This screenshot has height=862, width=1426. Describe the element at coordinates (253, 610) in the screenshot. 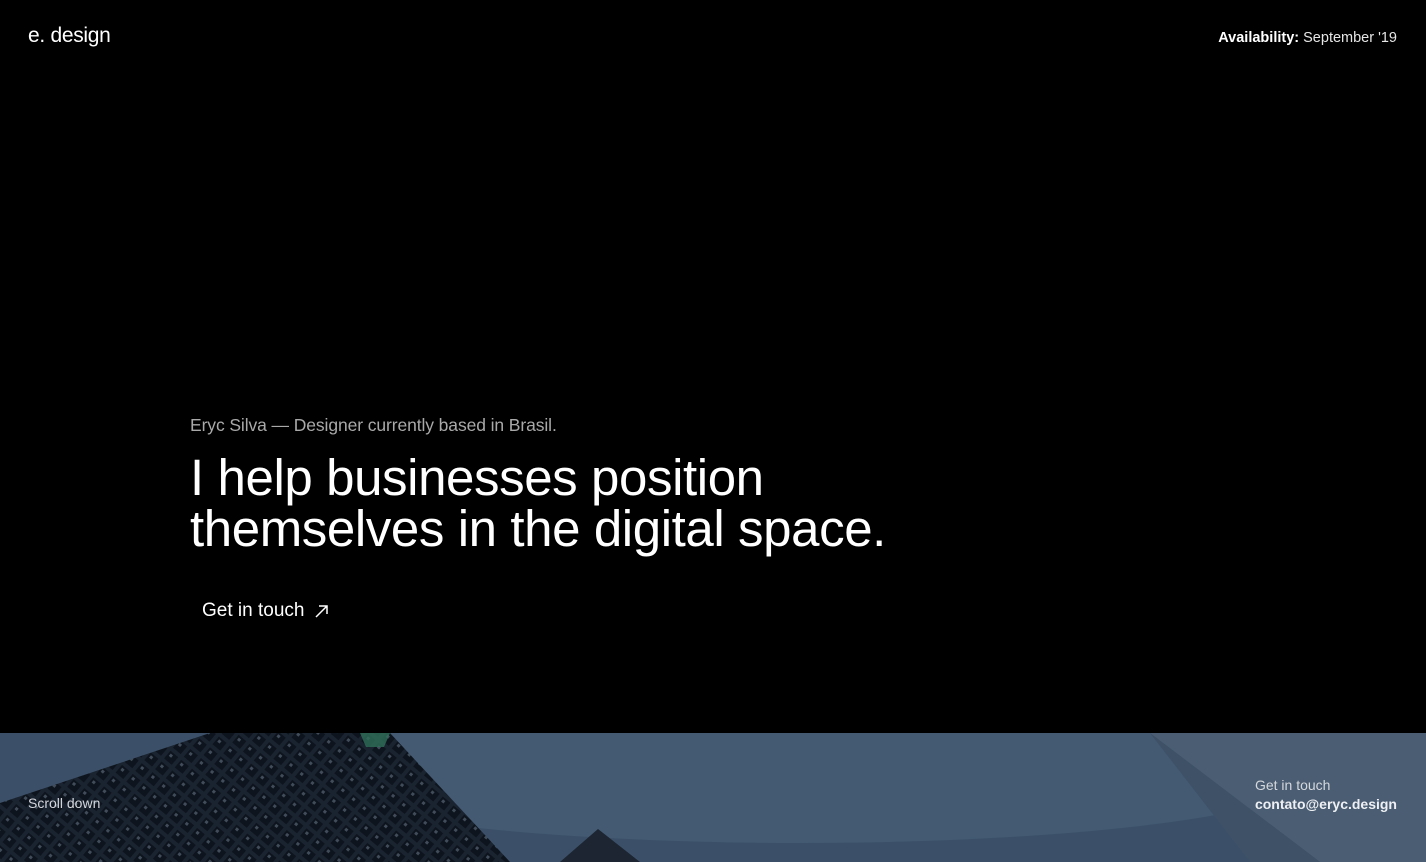

I see `cta-label: Get in touch` at that location.